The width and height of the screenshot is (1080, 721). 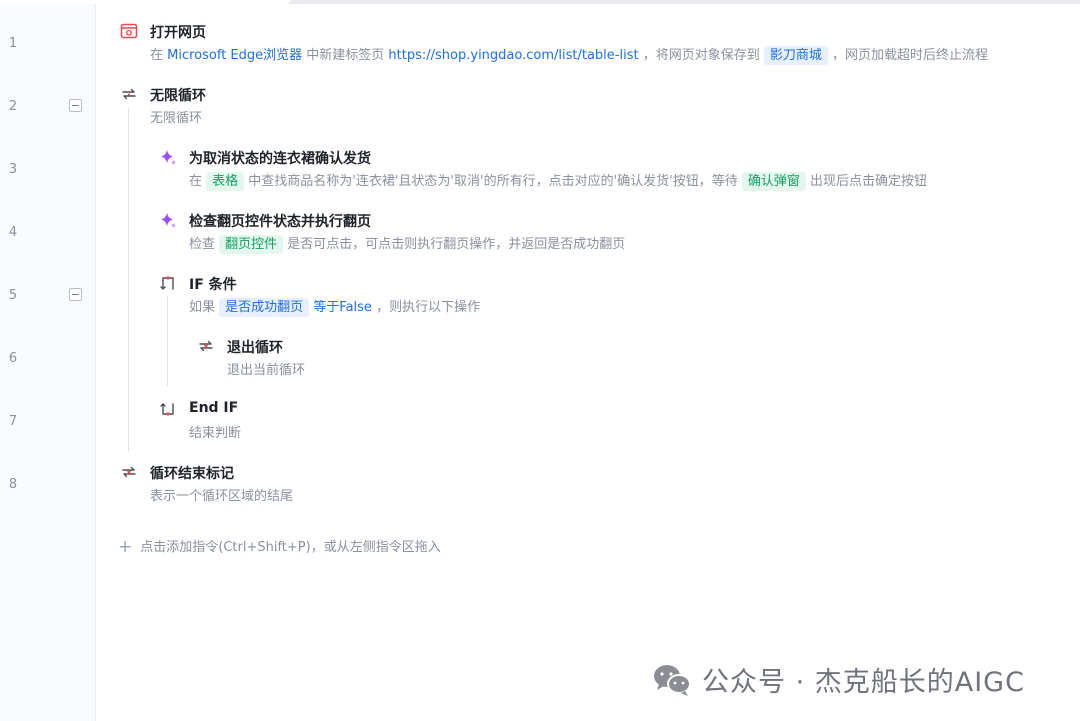 What do you see at coordinates (129, 94) in the screenshot?
I see `loop-icon` at bounding box center [129, 94].